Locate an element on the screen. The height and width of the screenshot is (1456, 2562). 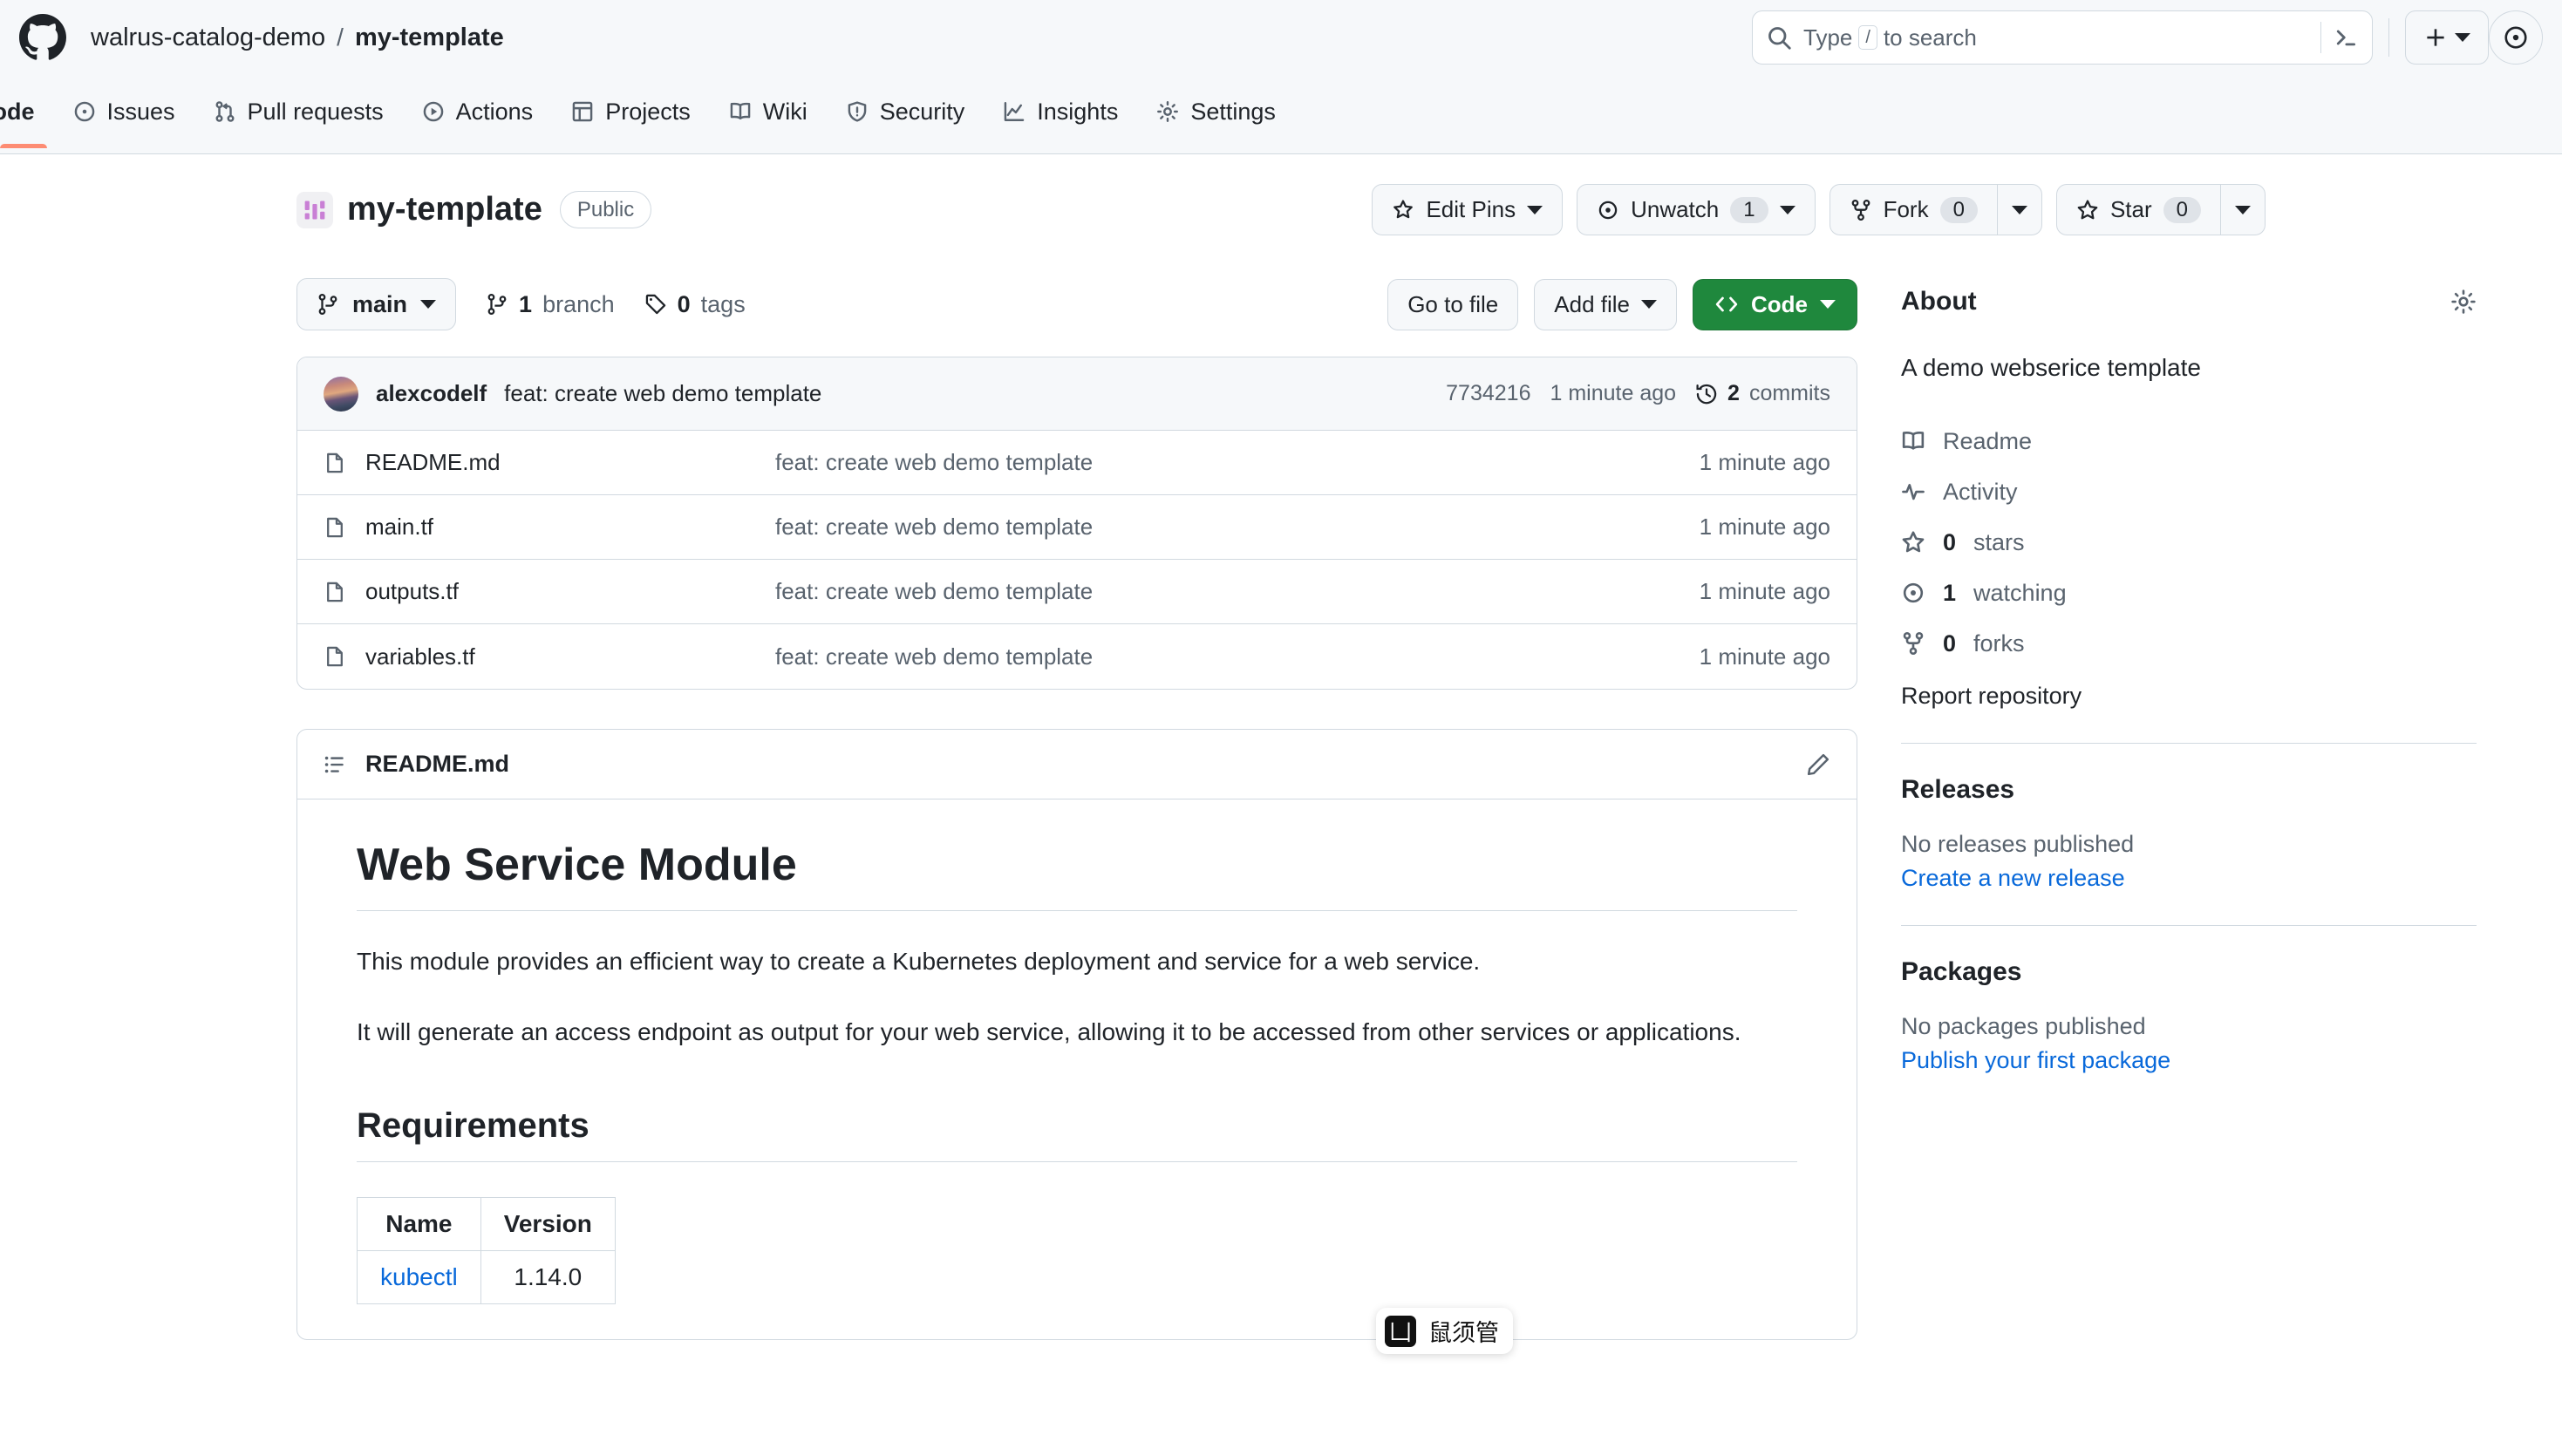
avatar is located at coordinates (341, 394).